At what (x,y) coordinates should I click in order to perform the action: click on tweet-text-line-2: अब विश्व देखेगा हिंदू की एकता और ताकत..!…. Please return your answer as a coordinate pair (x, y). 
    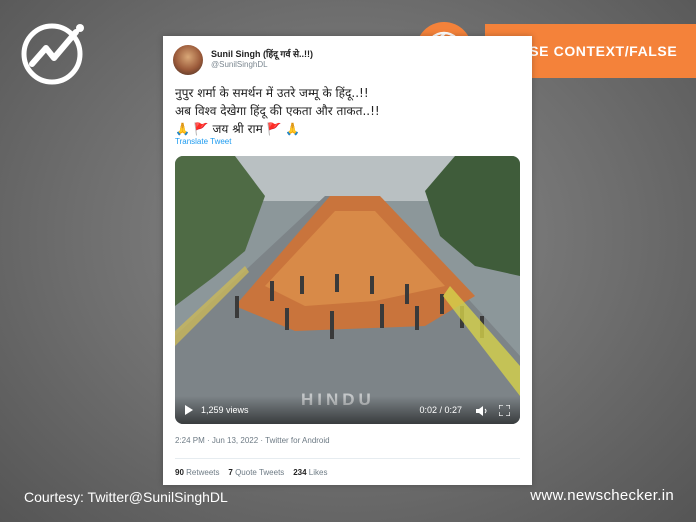
    Looking at the image, I should click on (277, 111).